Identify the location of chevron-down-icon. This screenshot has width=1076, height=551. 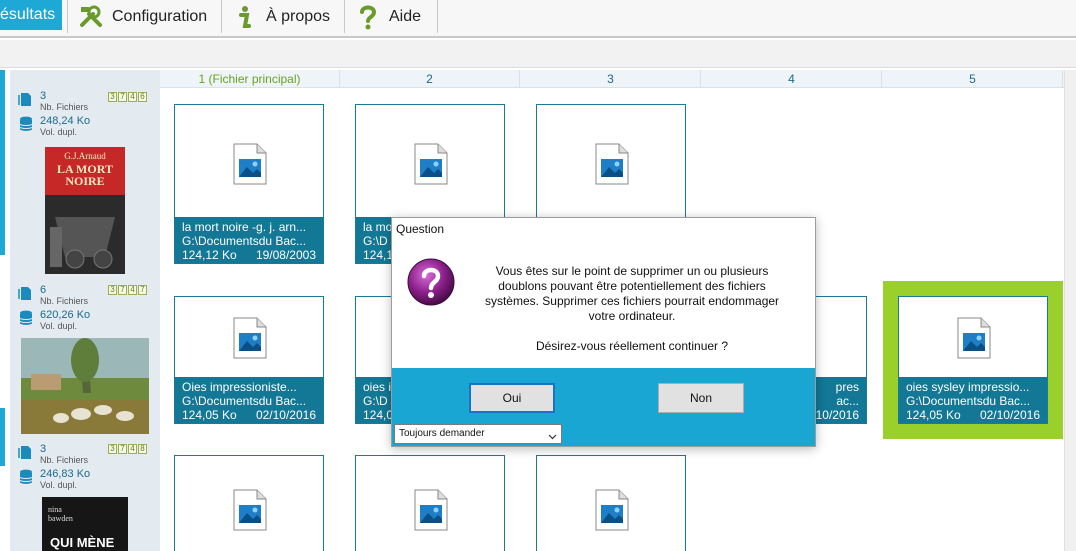
(552, 435).